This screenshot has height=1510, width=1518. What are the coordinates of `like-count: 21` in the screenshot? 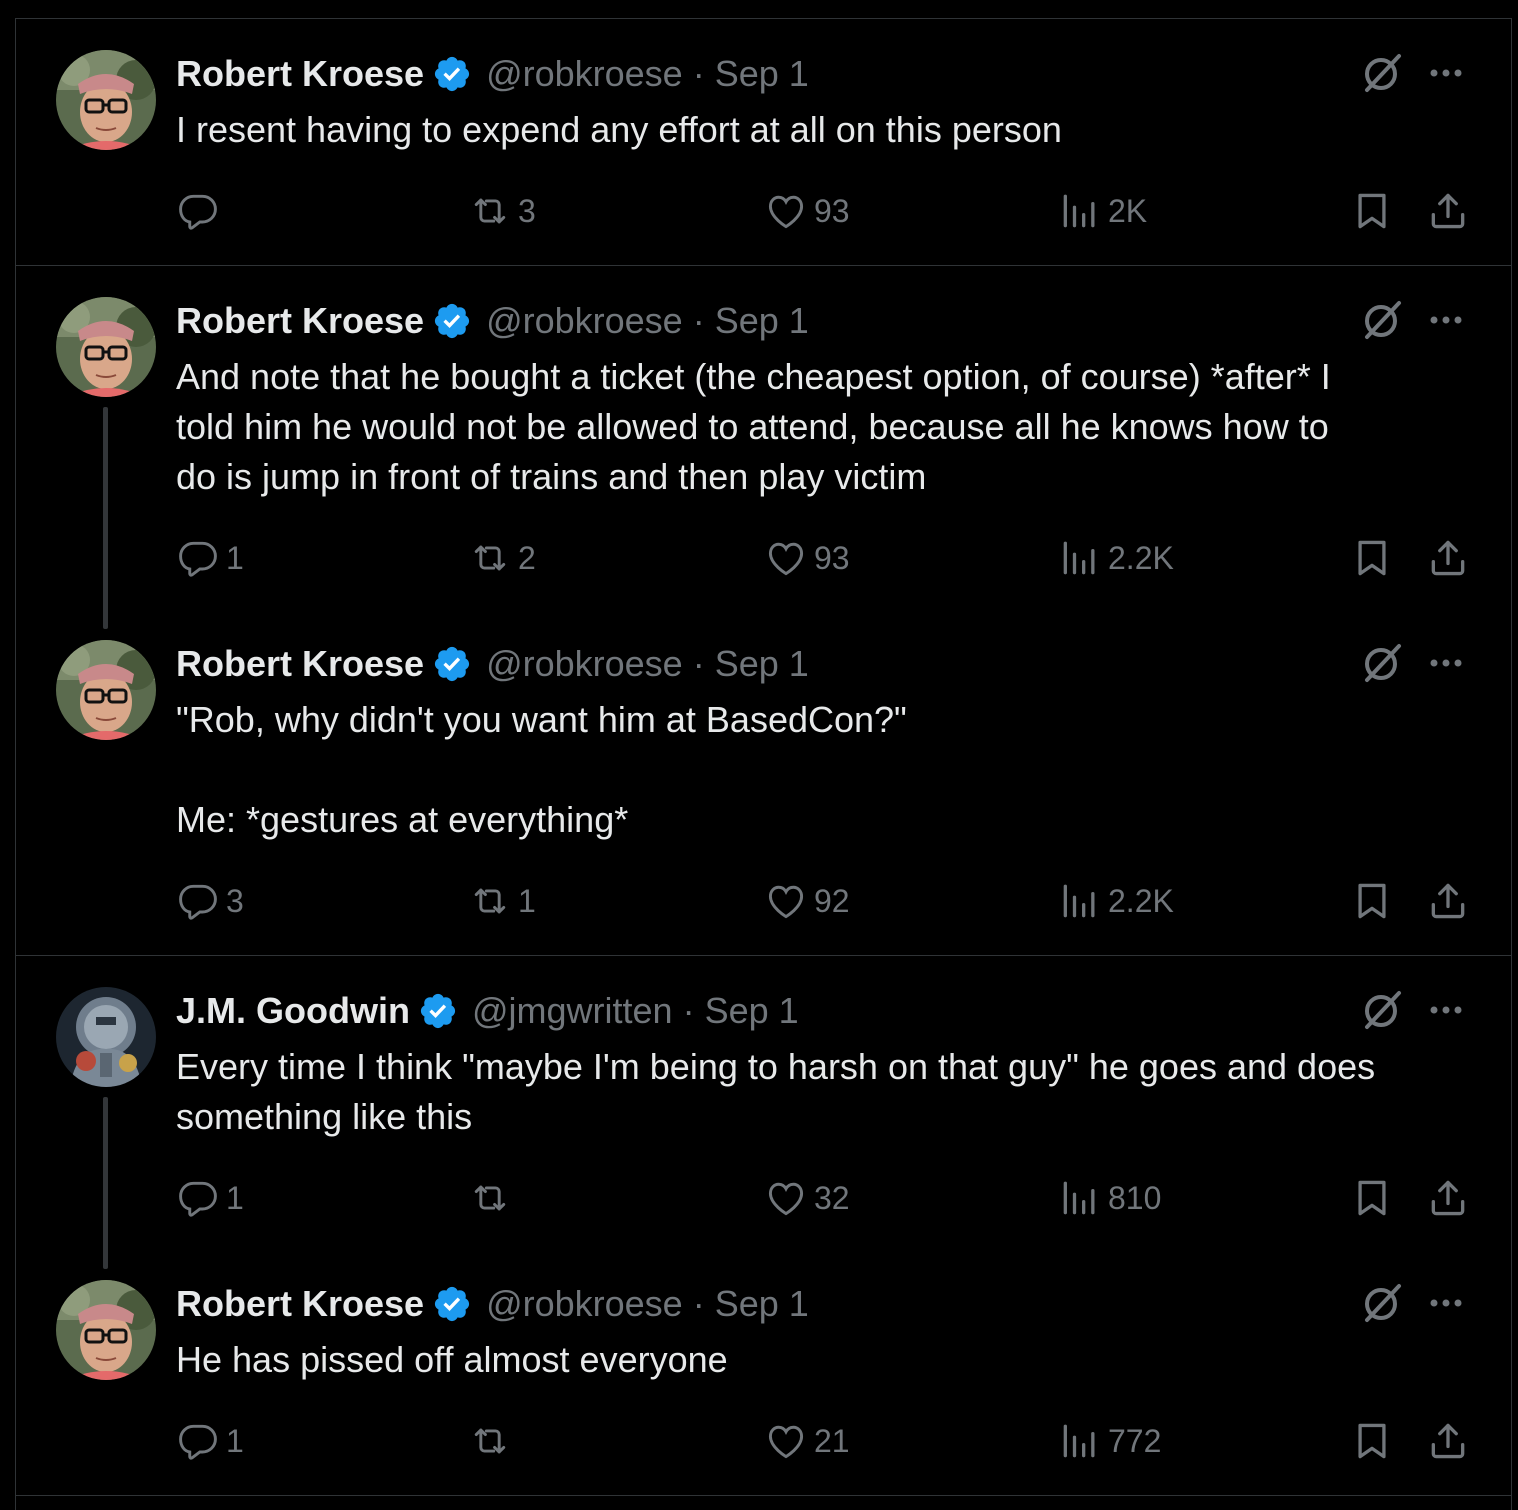 It's located at (832, 1440).